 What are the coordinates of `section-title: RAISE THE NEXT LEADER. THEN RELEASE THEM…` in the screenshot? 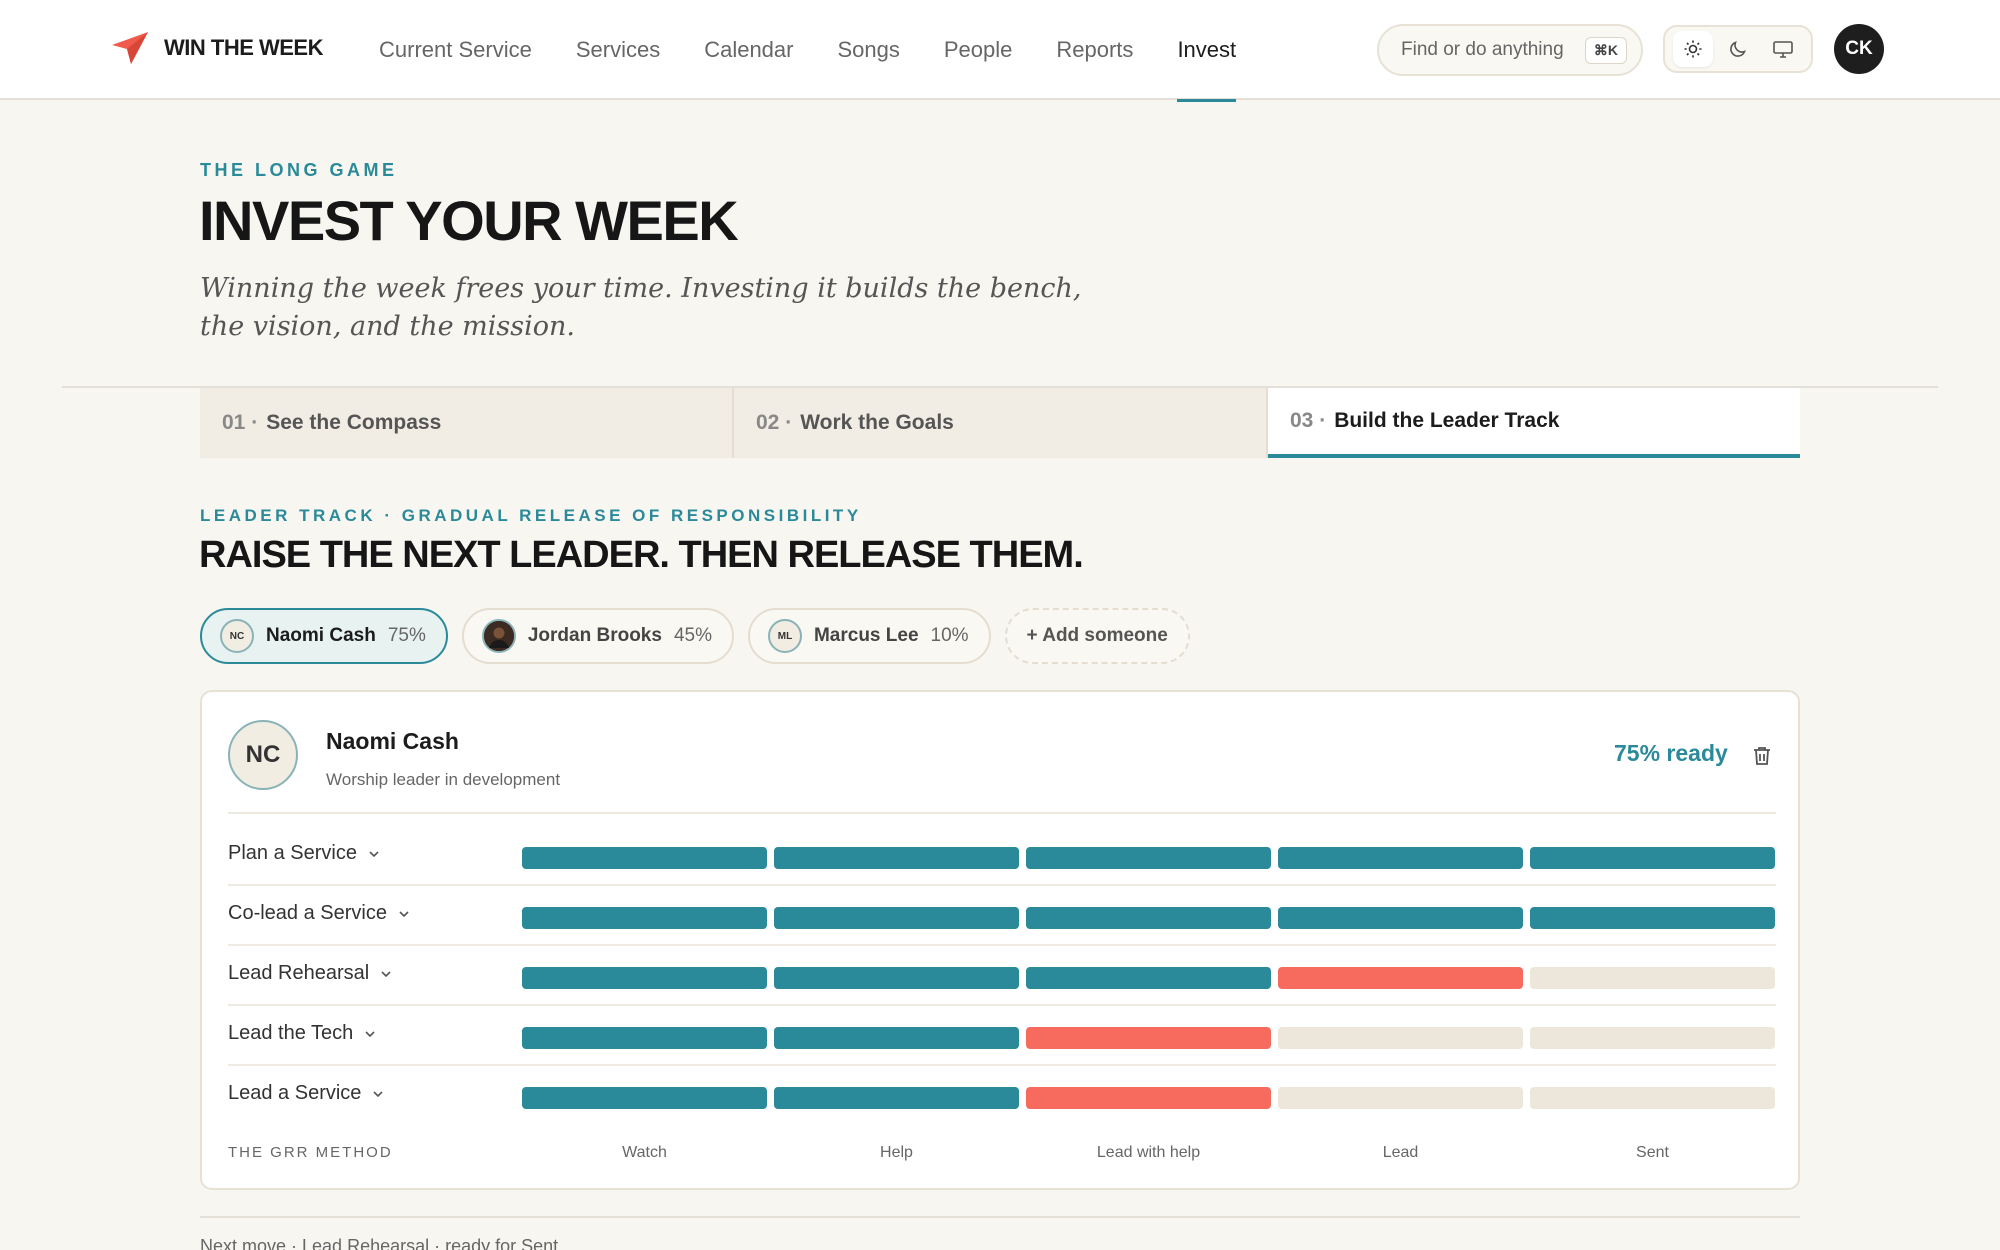 It's located at (641, 555).